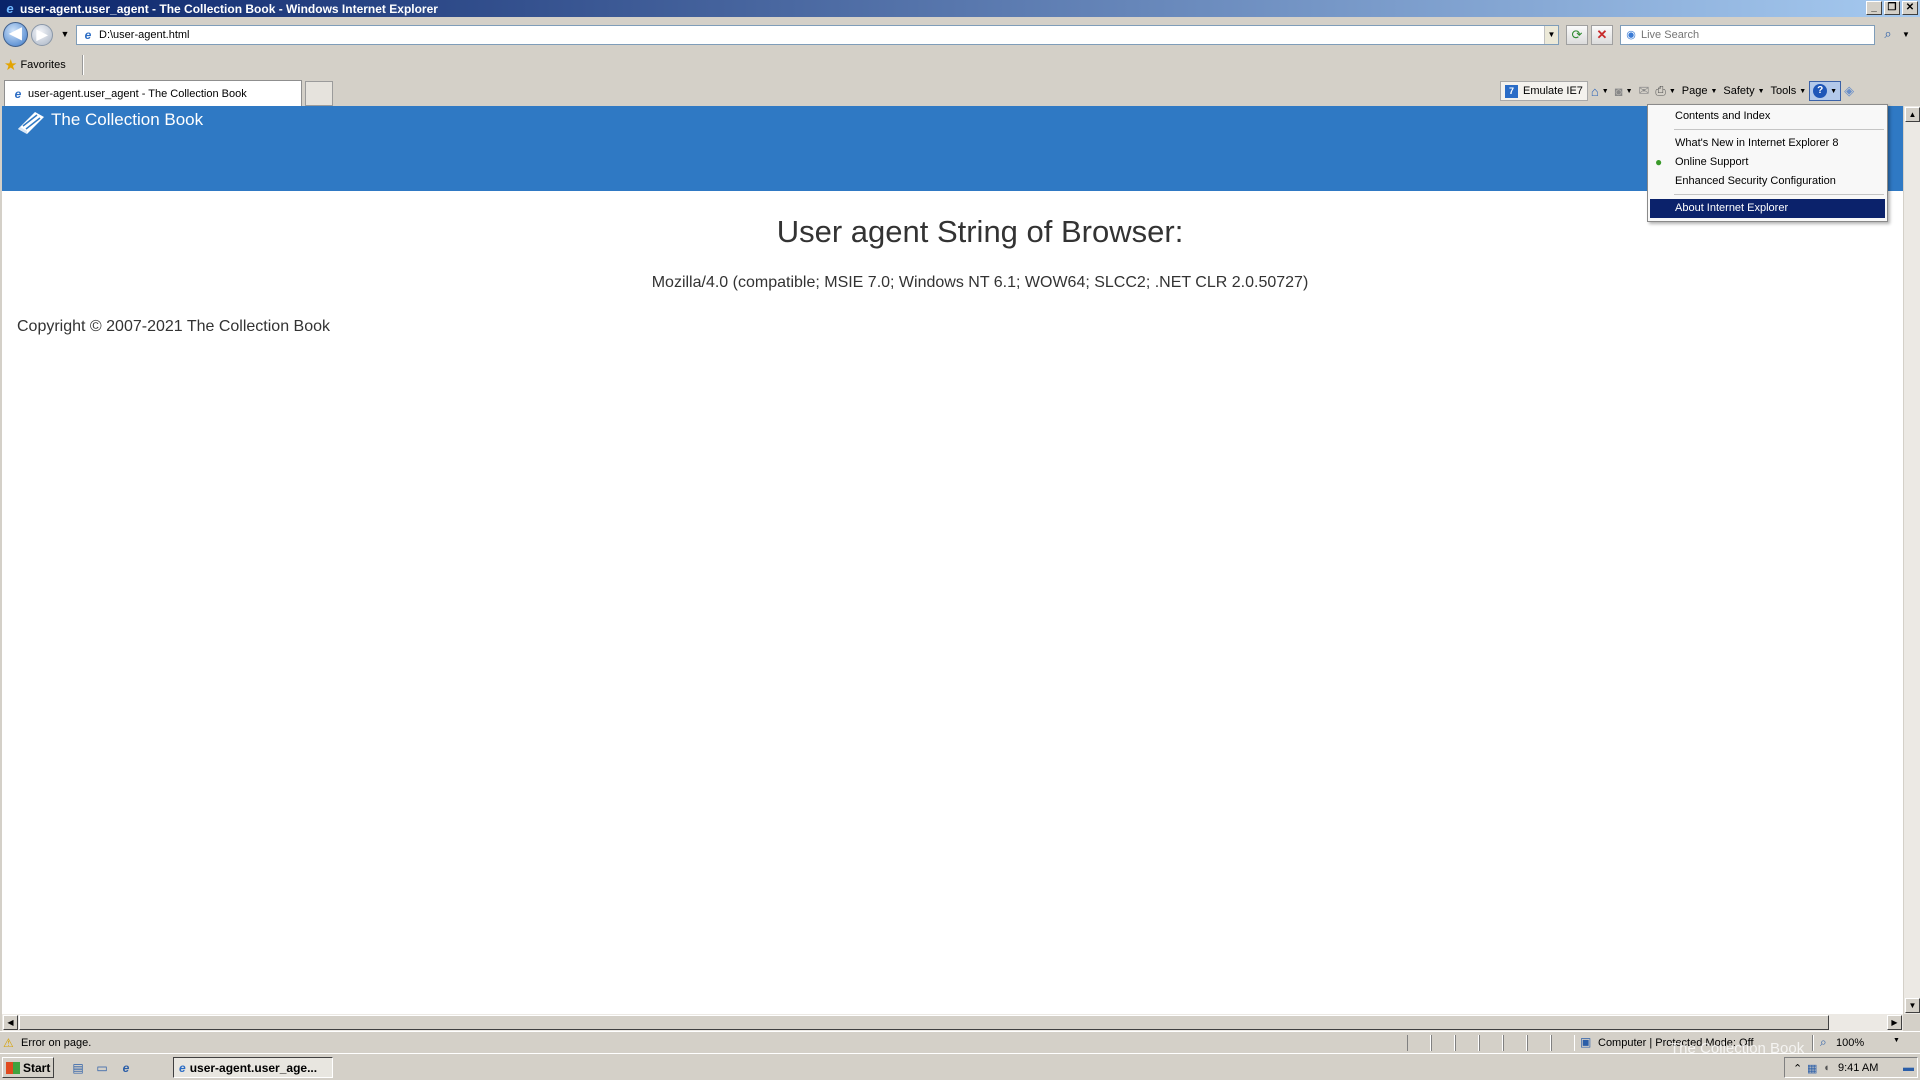 This screenshot has height=1080, width=1920. I want to click on warning-icon: ⚠, so click(8, 1043).